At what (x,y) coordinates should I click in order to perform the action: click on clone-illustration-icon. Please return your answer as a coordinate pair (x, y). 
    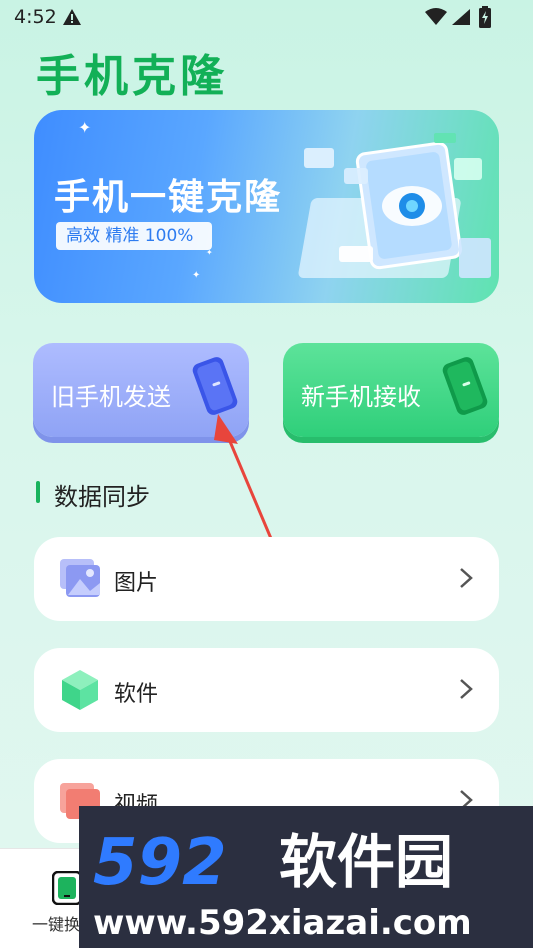
    Looking at the image, I should click on (394, 205).